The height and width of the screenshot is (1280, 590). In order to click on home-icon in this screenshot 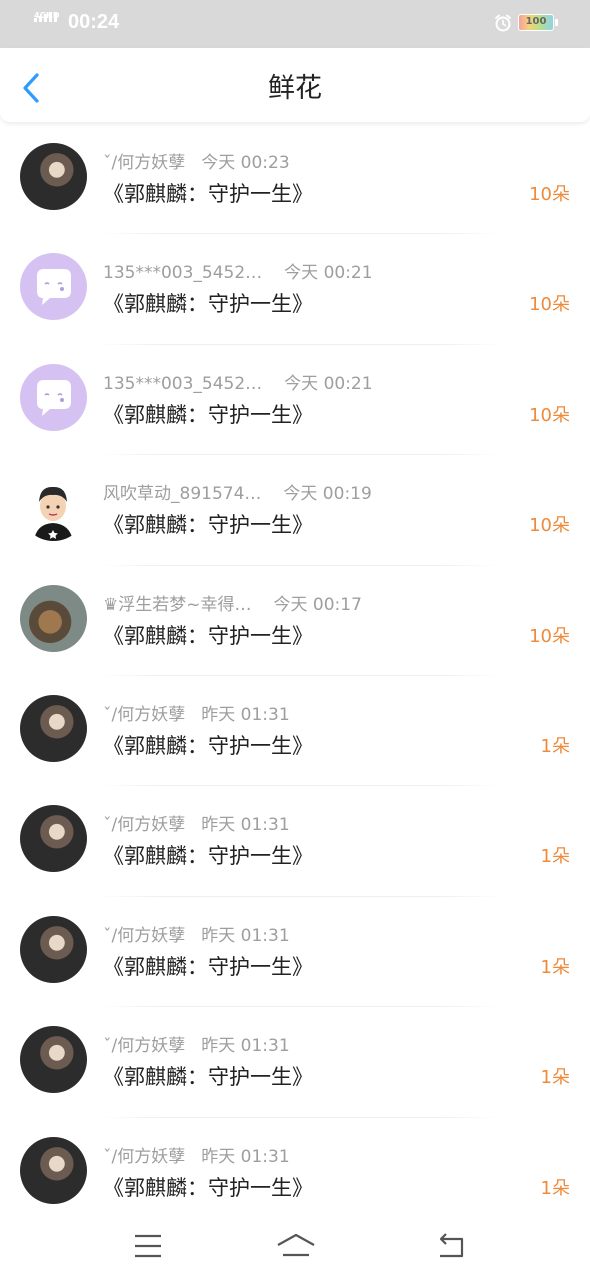, I will do `click(296, 1246)`.